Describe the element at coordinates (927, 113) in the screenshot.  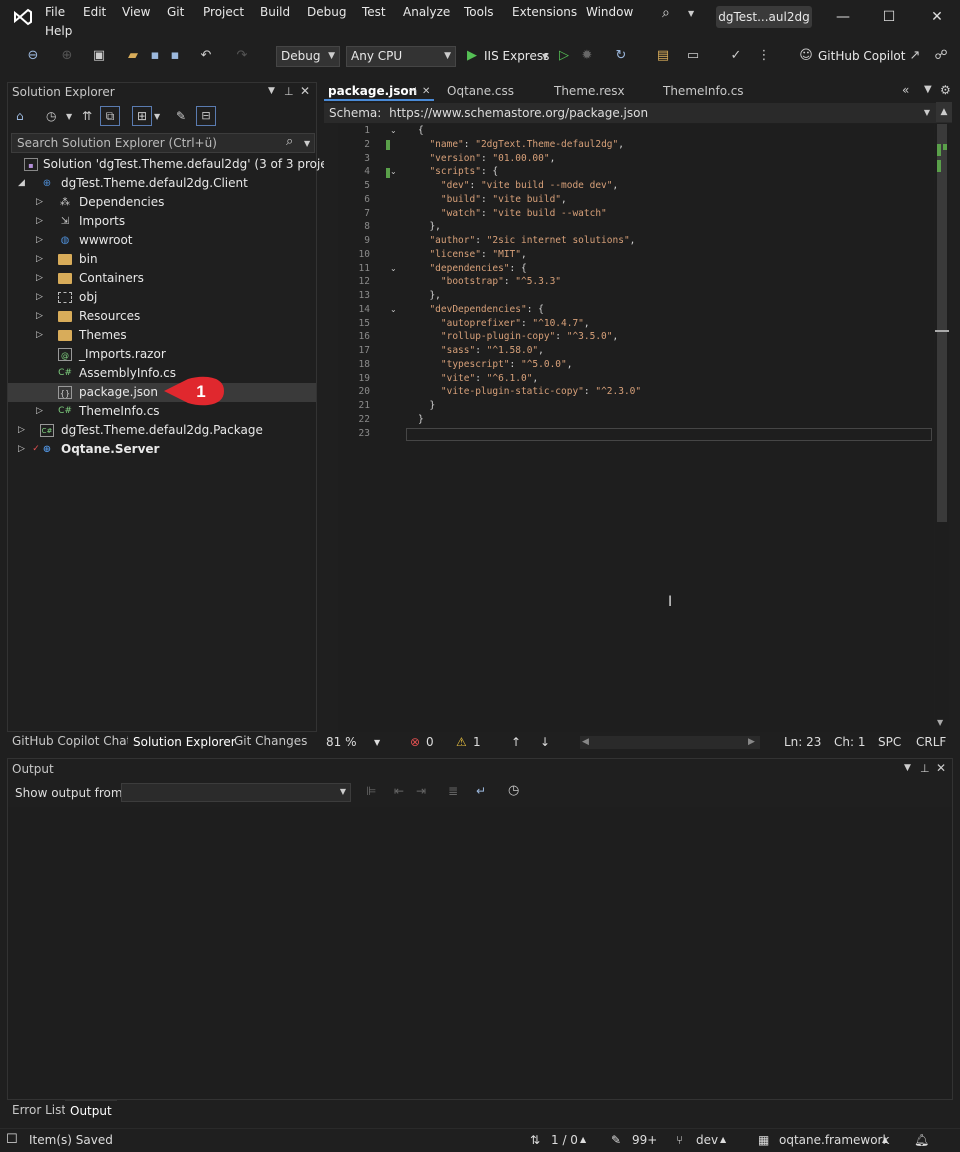
I see `schema-dropdown-icon: ▼` at that location.